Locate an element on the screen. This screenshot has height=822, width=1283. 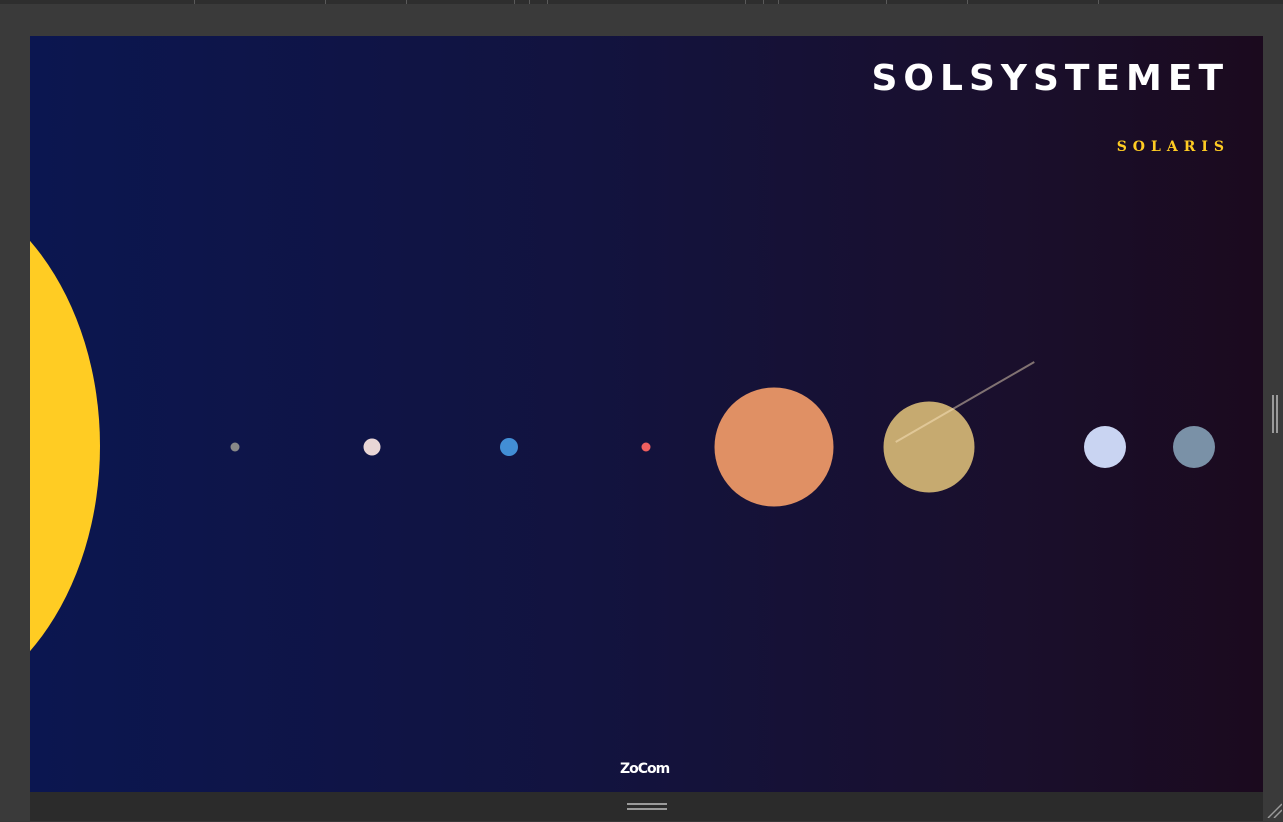
page-subtitle: SOLARIS is located at coordinates (1173, 147).